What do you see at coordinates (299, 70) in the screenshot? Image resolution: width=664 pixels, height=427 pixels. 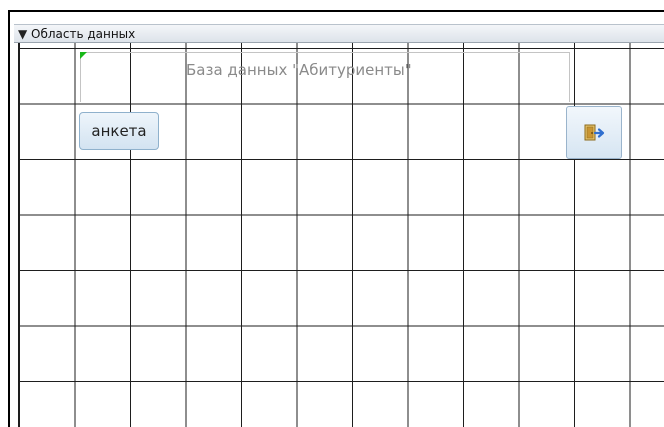 I see `form-title: База данных "Абитуриенты"` at bounding box center [299, 70].